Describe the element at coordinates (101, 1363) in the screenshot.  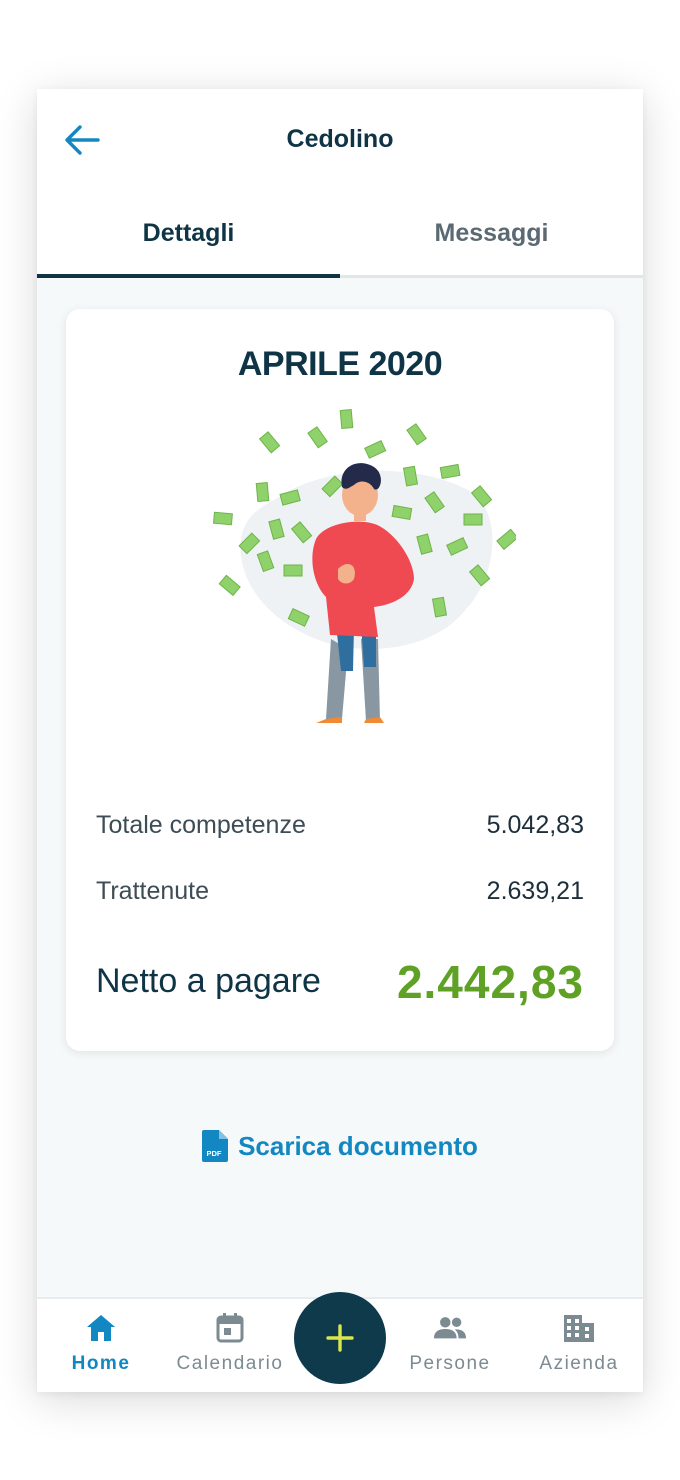
I see `nav-home-label: Home` at that location.